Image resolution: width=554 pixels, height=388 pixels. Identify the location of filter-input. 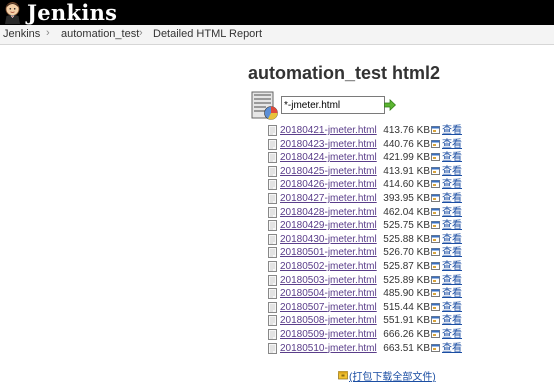
(333, 105).